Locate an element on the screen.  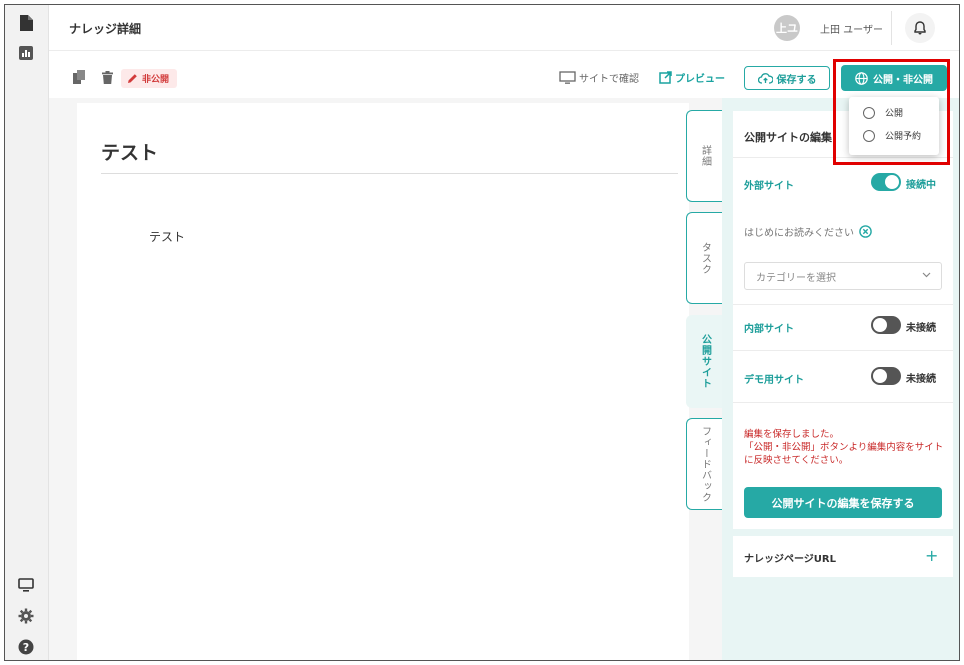
external-site-toggle is located at coordinates (886, 182).